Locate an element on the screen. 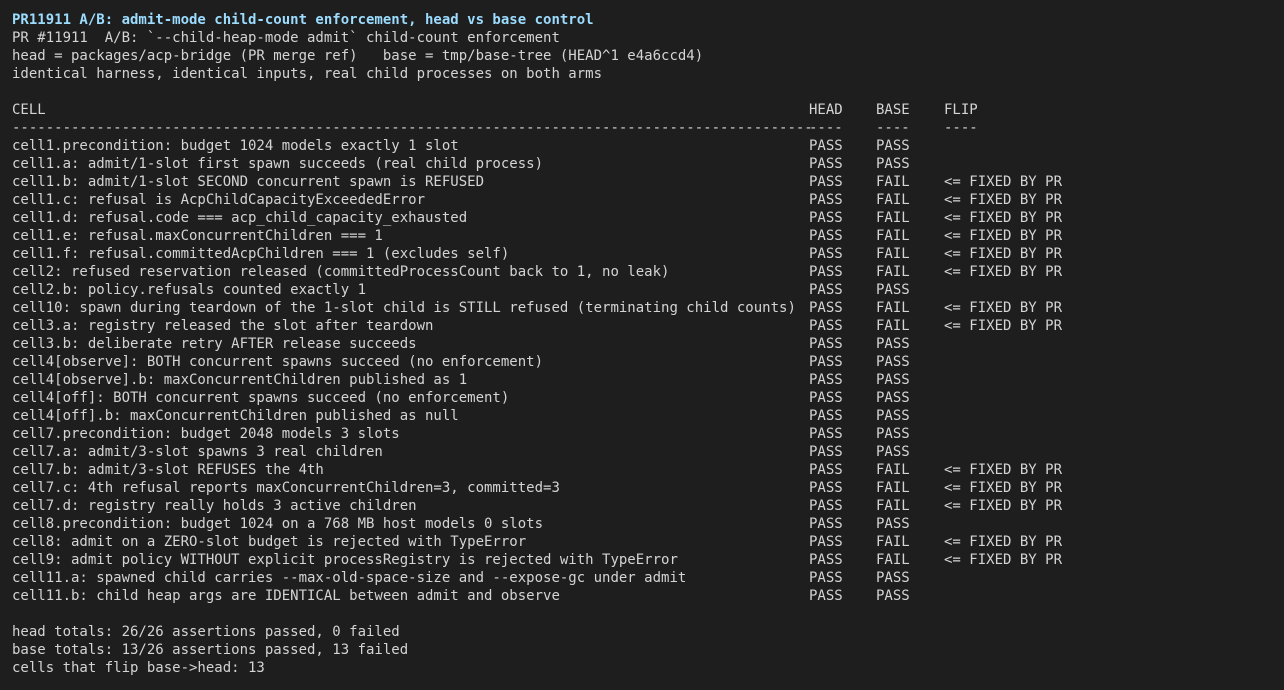  flip-count: cells that flip base->head: 13 is located at coordinates (138, 668).